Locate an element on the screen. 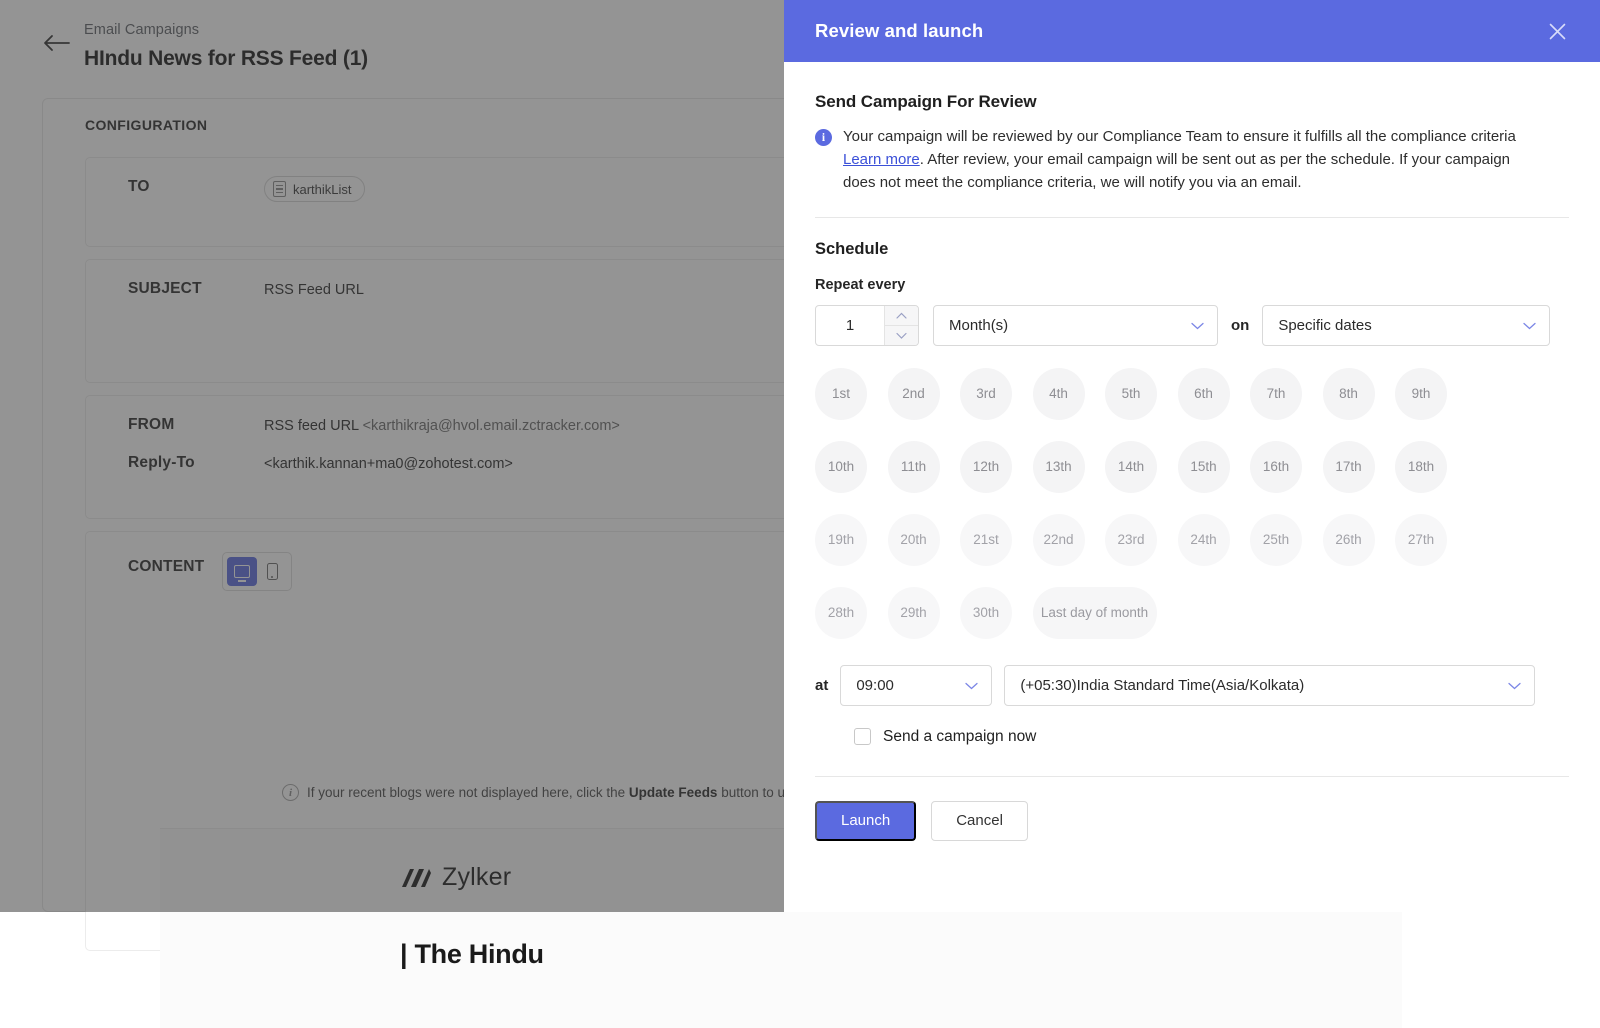 This screenshot has width=1600, height=1028. repeat-mode-select: Specific dates is located at coordinates (1406, 325).